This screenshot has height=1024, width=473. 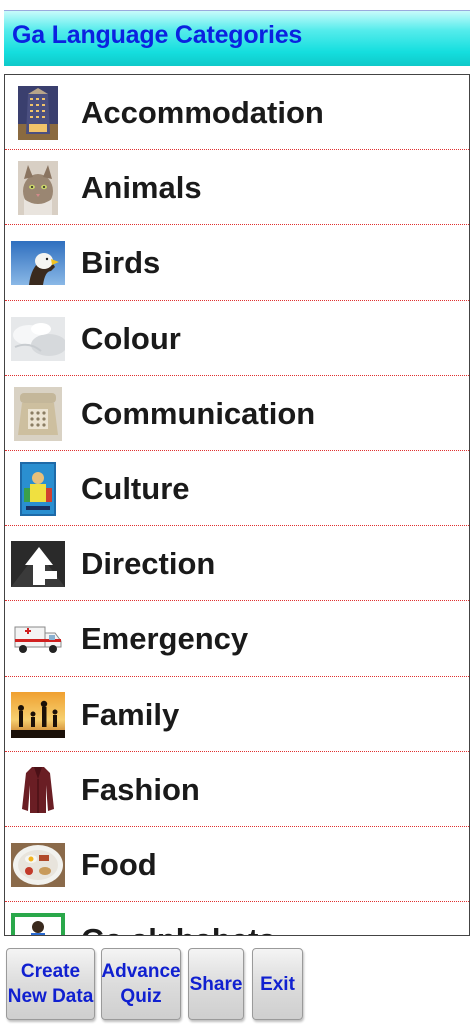 I want to click on category-label: Direction, so click(x=148, y=564).